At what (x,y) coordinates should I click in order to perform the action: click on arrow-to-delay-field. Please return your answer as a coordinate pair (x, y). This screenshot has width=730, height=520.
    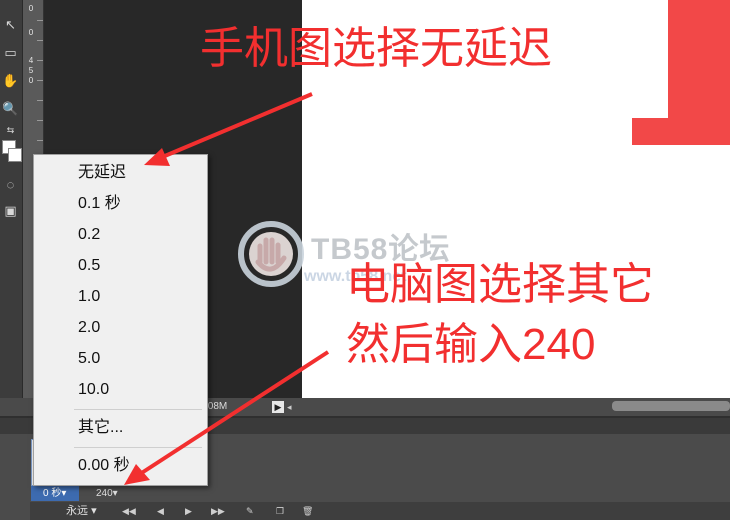
    Looking at the image, I should click on (234, 413).